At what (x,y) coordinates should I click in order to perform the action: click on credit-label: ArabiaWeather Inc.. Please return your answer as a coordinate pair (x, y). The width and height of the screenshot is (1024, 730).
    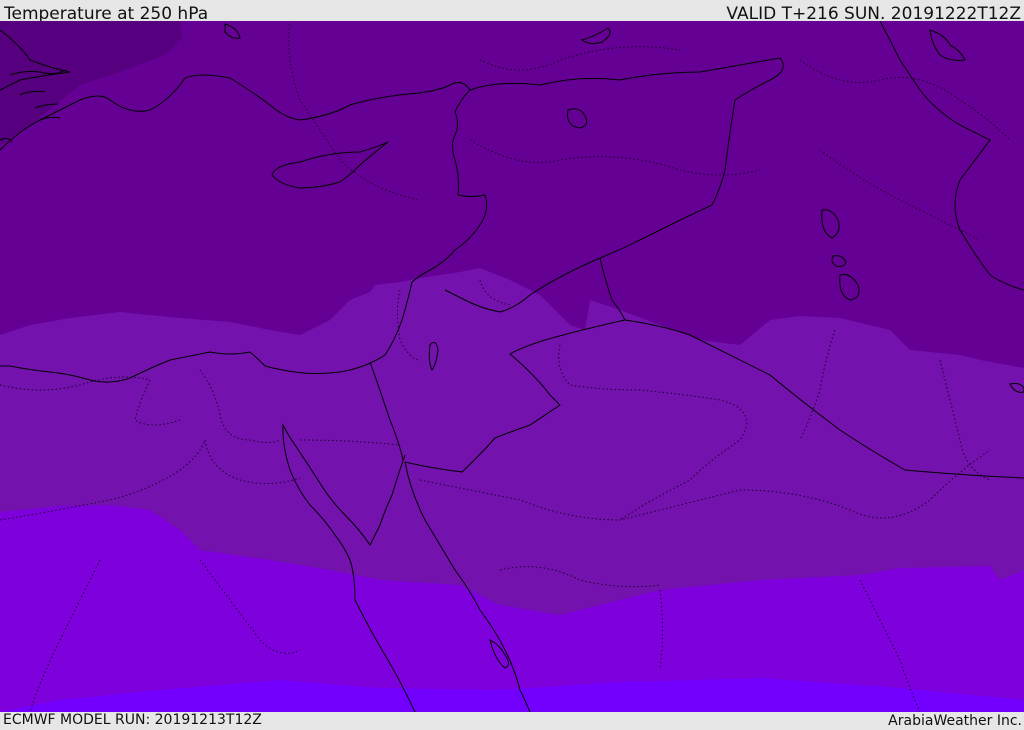
    Looking at the image, I should click on (955, 721).